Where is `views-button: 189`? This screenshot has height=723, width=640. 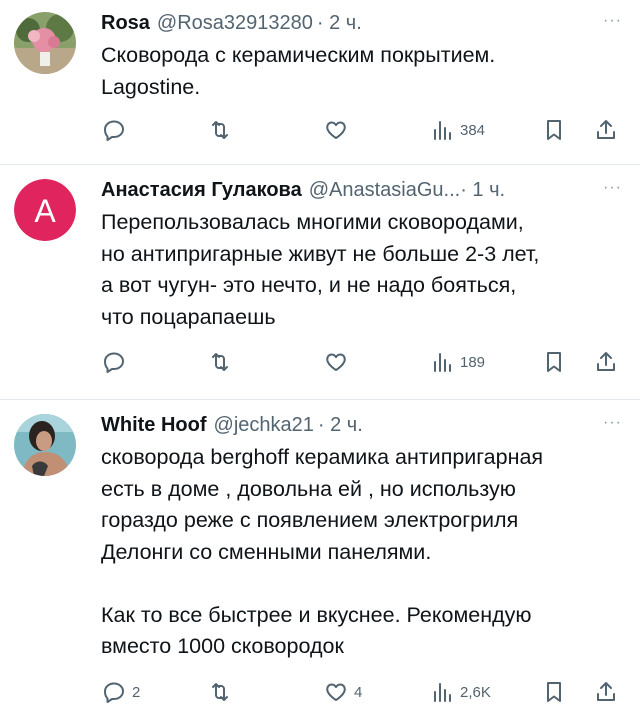 views-button: 189 is located at coordinates (457, 362).